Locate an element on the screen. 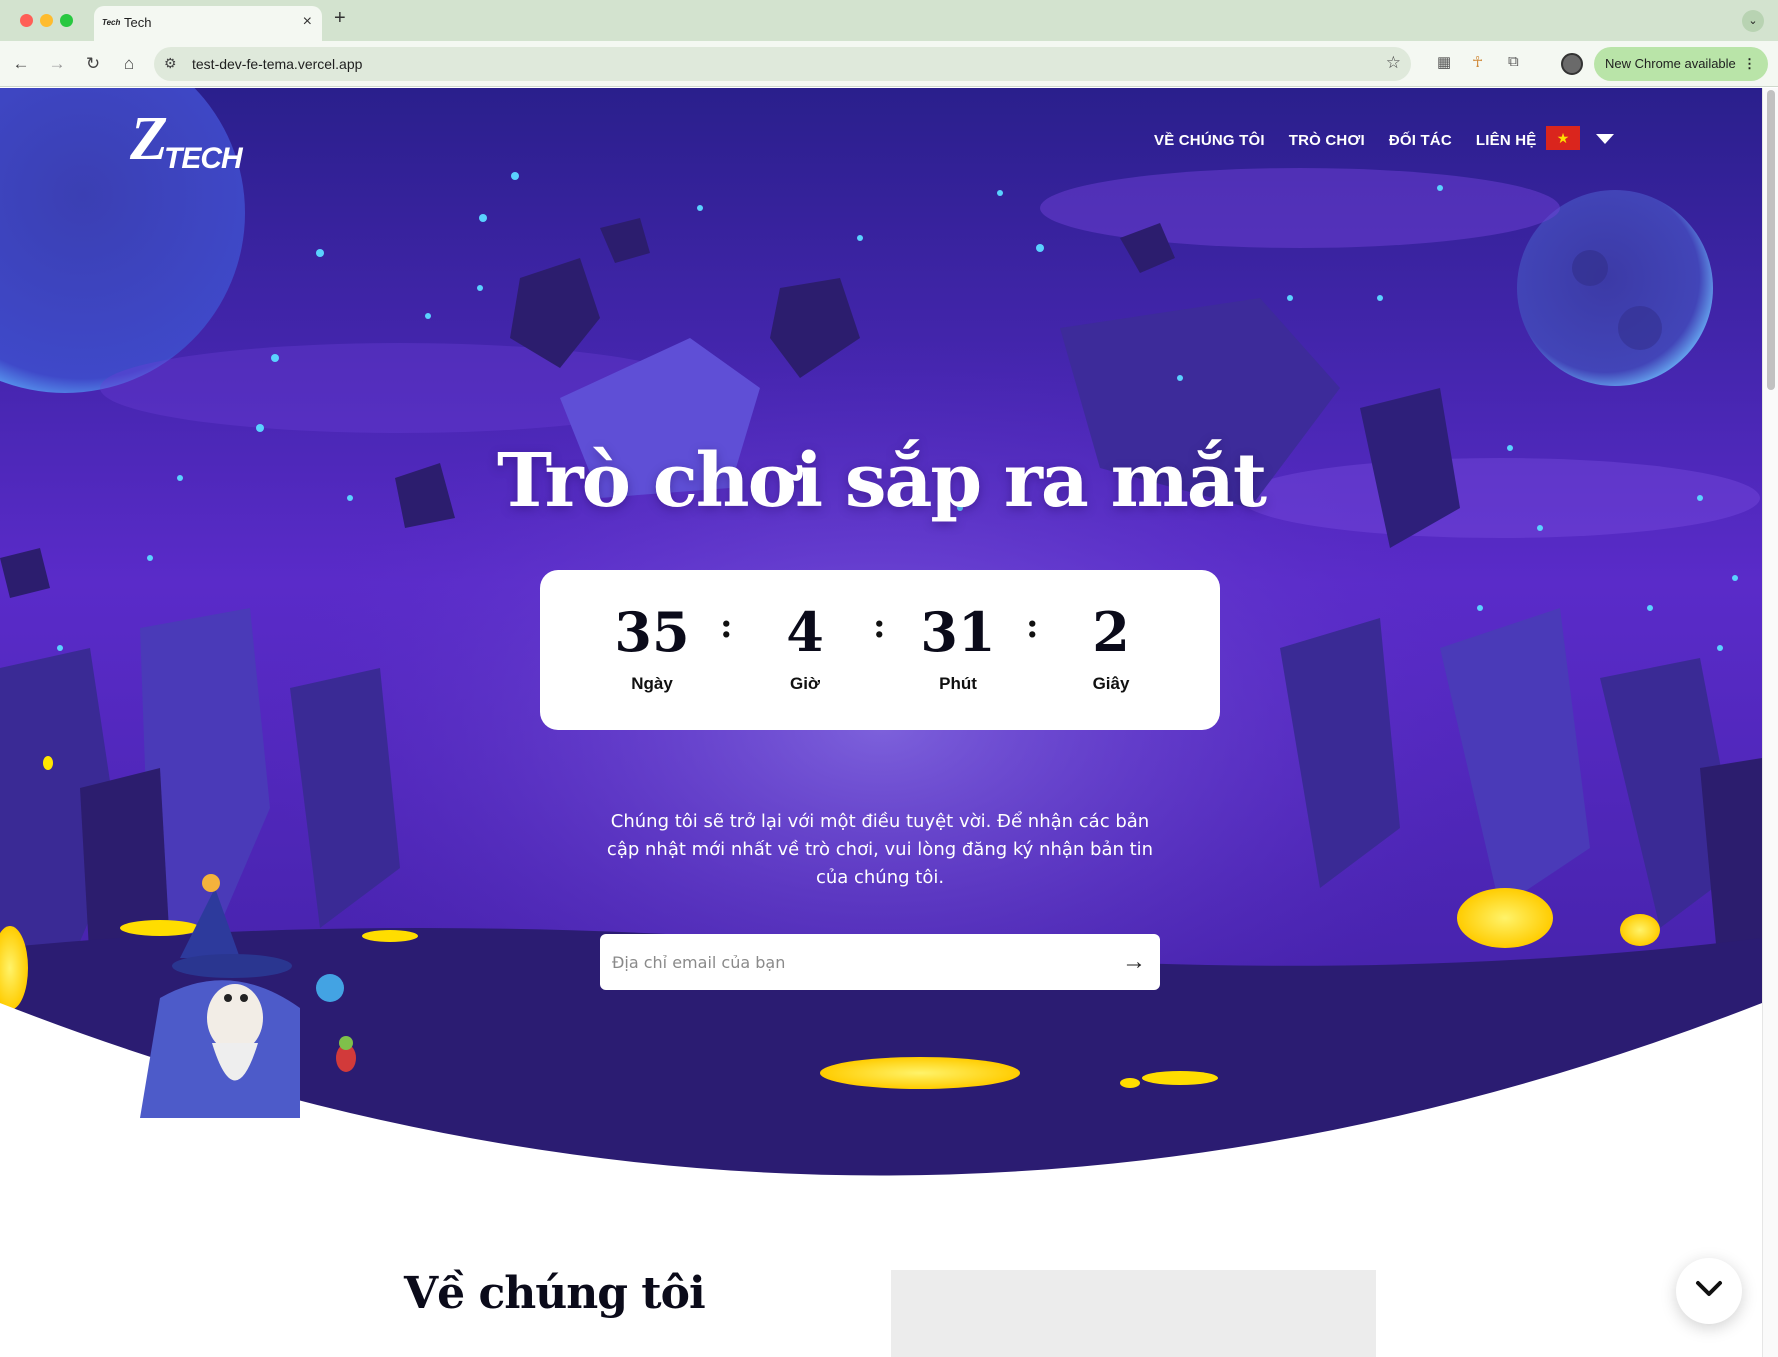 The height and width of the screenshot is (1357, 1778). forward-icon: → is located at coordinates (57, 64).